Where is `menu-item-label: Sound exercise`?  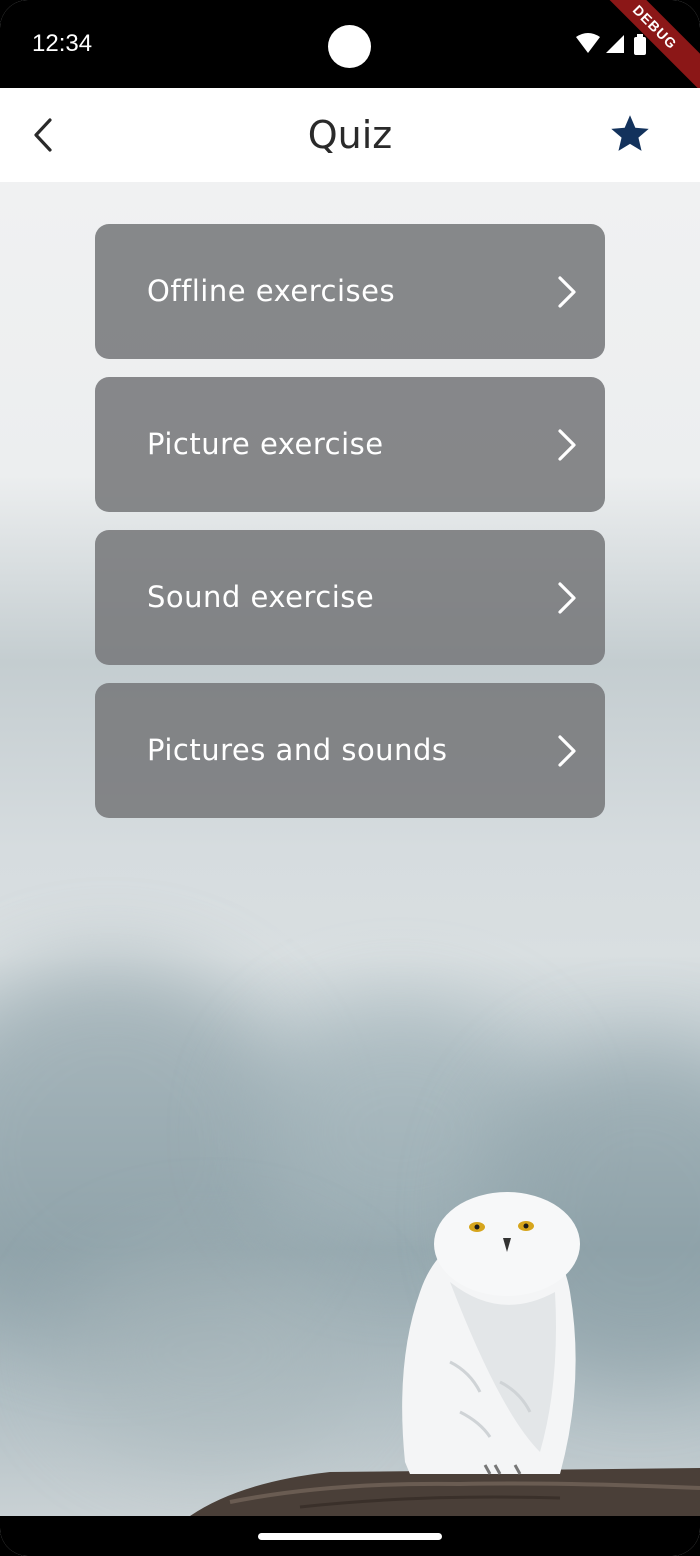
menu-item-label: Sound exercise is located at coordinates (261, 597).